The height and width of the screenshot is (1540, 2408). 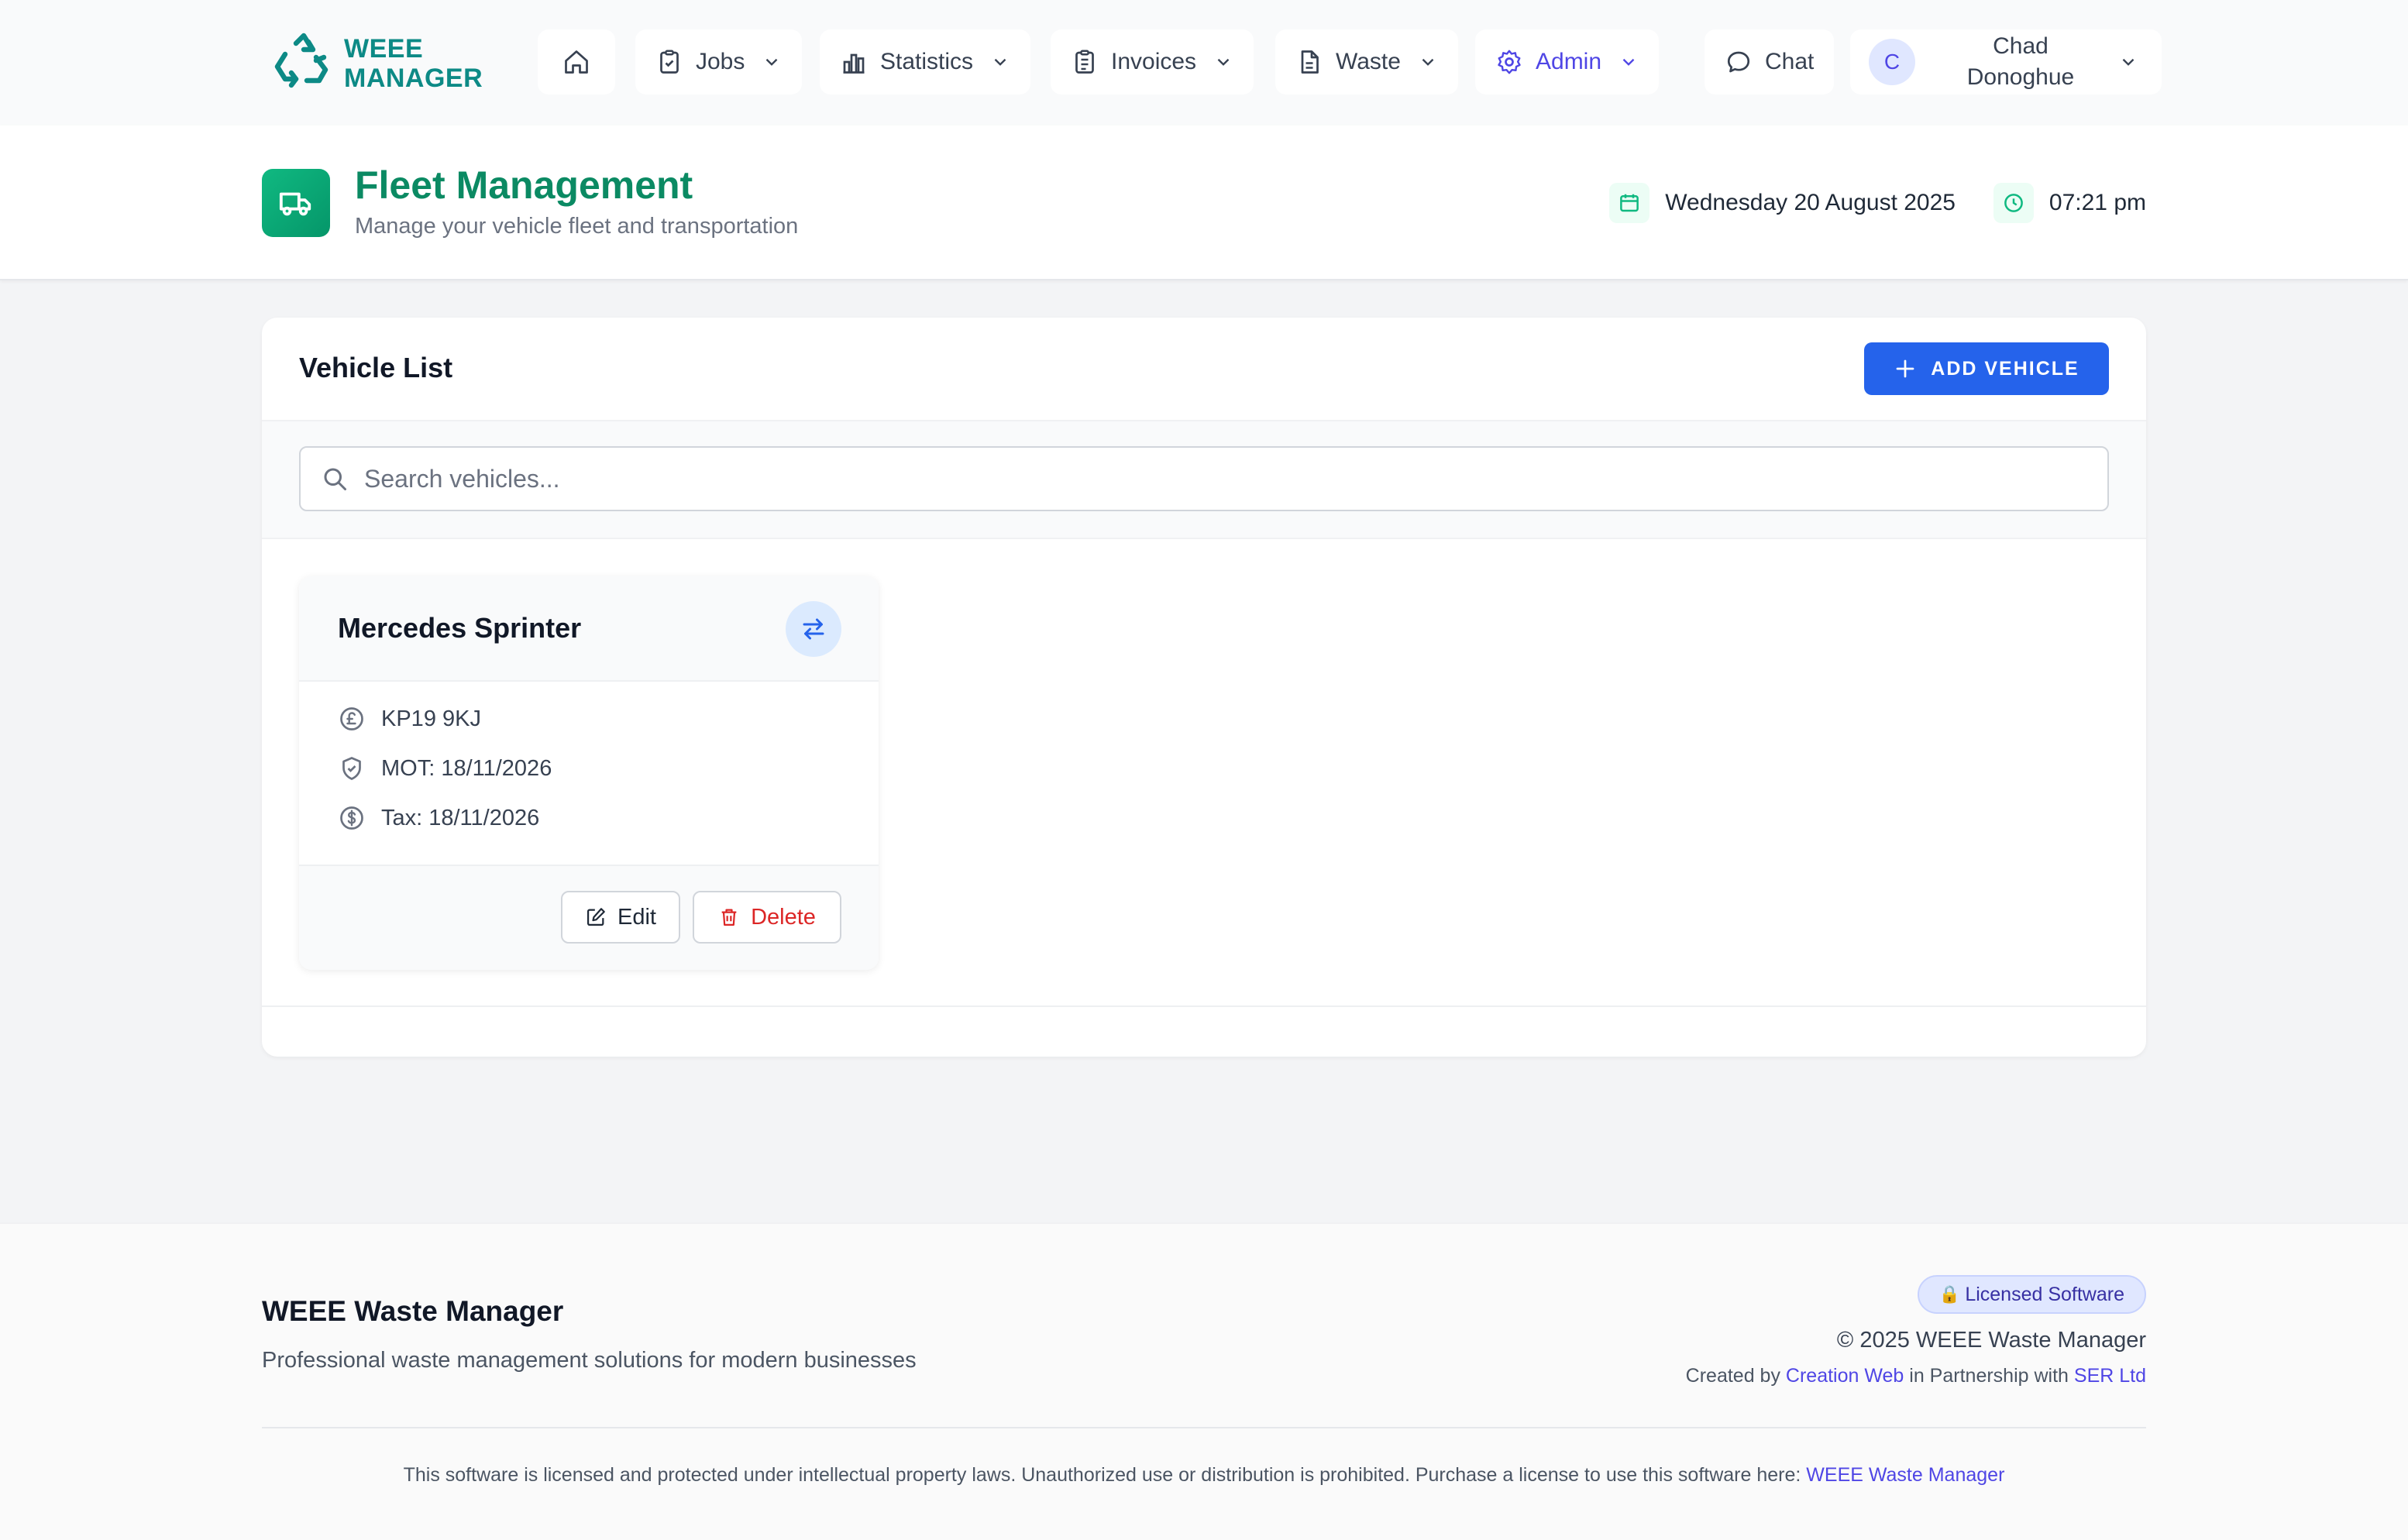 I want to click on search-icon, so click(x=335, y=479).